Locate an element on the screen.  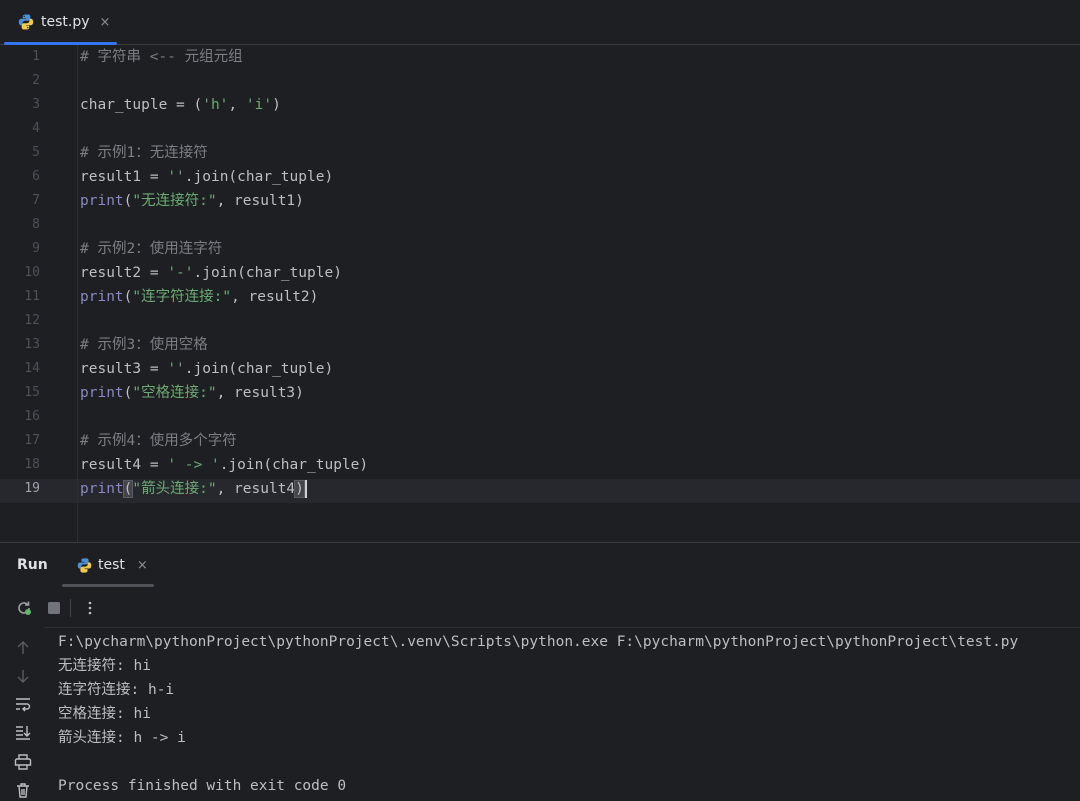
scroll-to-end-icon is located at coordinates (23, 732).